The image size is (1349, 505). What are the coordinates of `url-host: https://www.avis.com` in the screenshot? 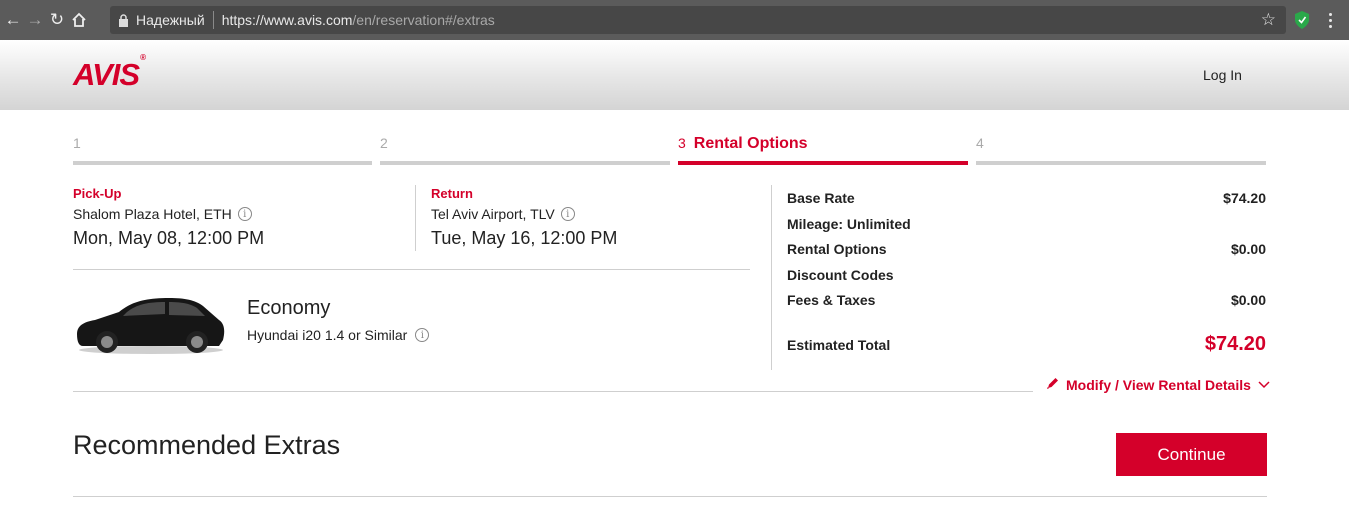 It's located at (287, 20).